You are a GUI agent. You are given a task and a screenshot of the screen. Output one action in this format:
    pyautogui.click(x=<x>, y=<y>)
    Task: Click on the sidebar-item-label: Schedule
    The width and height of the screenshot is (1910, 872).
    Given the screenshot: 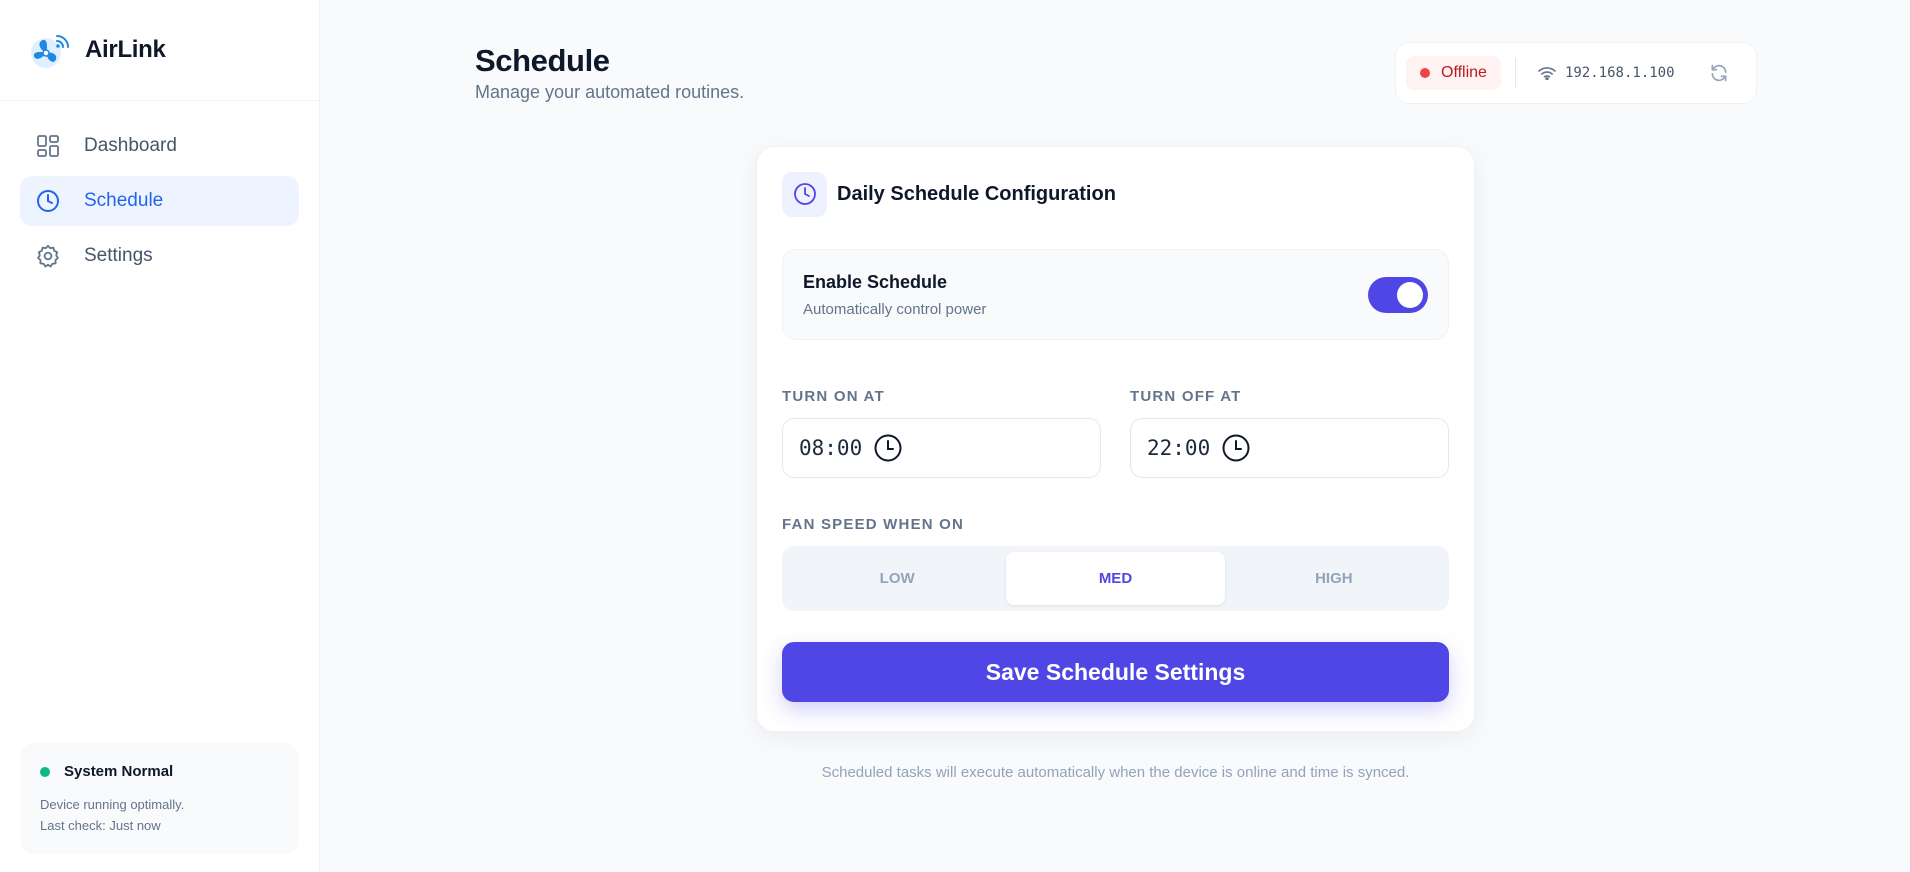 What is the action you would take?
    pyautogui.click(x=124, y=200)
    